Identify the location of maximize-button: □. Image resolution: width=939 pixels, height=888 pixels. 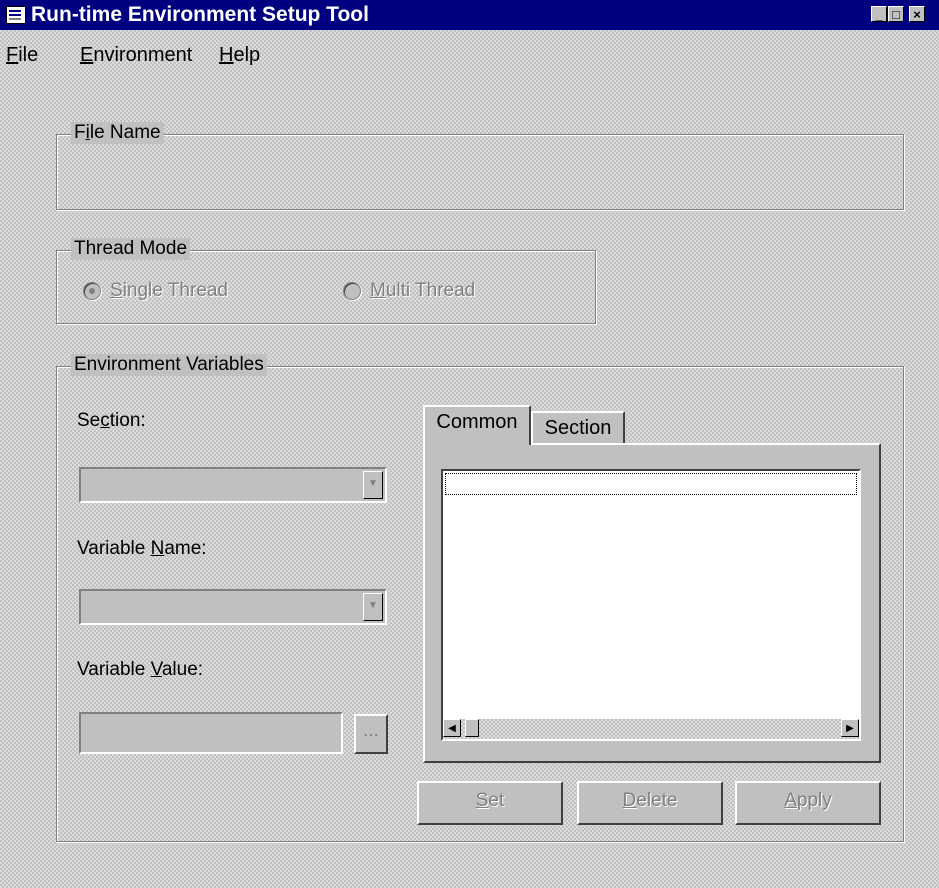
(896, 14).